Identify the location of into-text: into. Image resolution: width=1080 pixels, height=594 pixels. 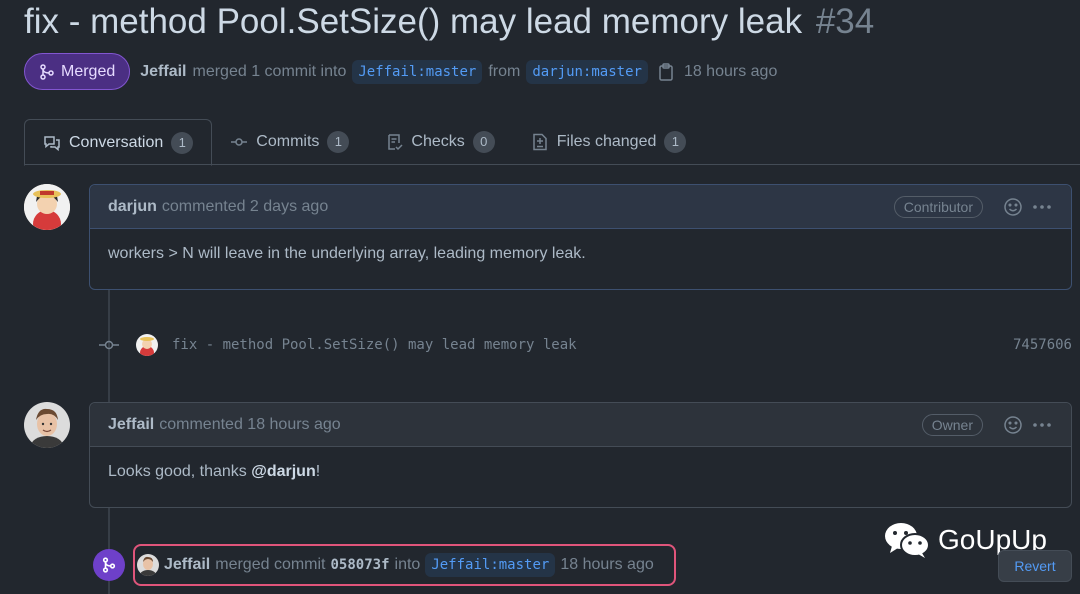
(407, 564).